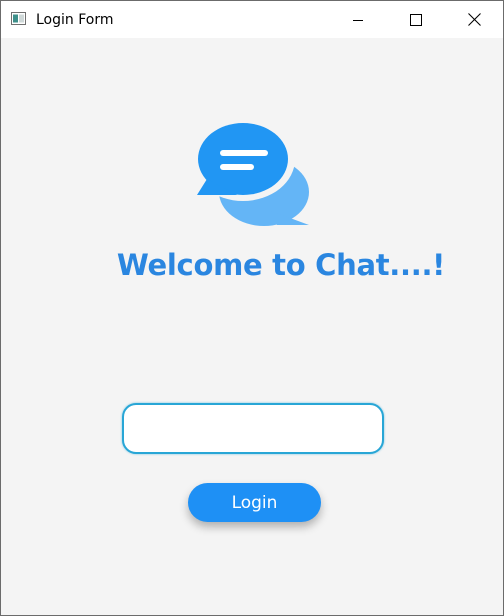 The image size is (504, 616). I want to click on maximize-icon, so click(416, 19).